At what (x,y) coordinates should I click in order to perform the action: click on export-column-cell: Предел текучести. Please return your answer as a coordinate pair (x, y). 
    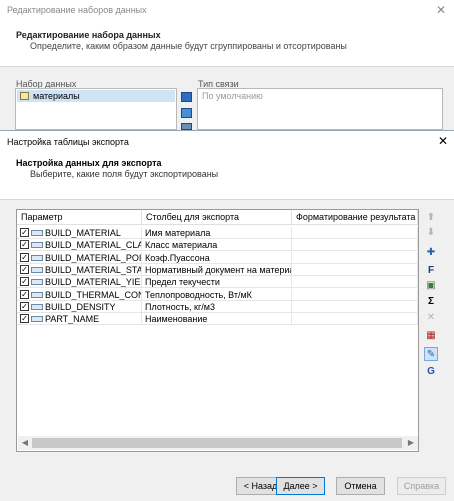
    Looking at the image, I should click on (217, 282).